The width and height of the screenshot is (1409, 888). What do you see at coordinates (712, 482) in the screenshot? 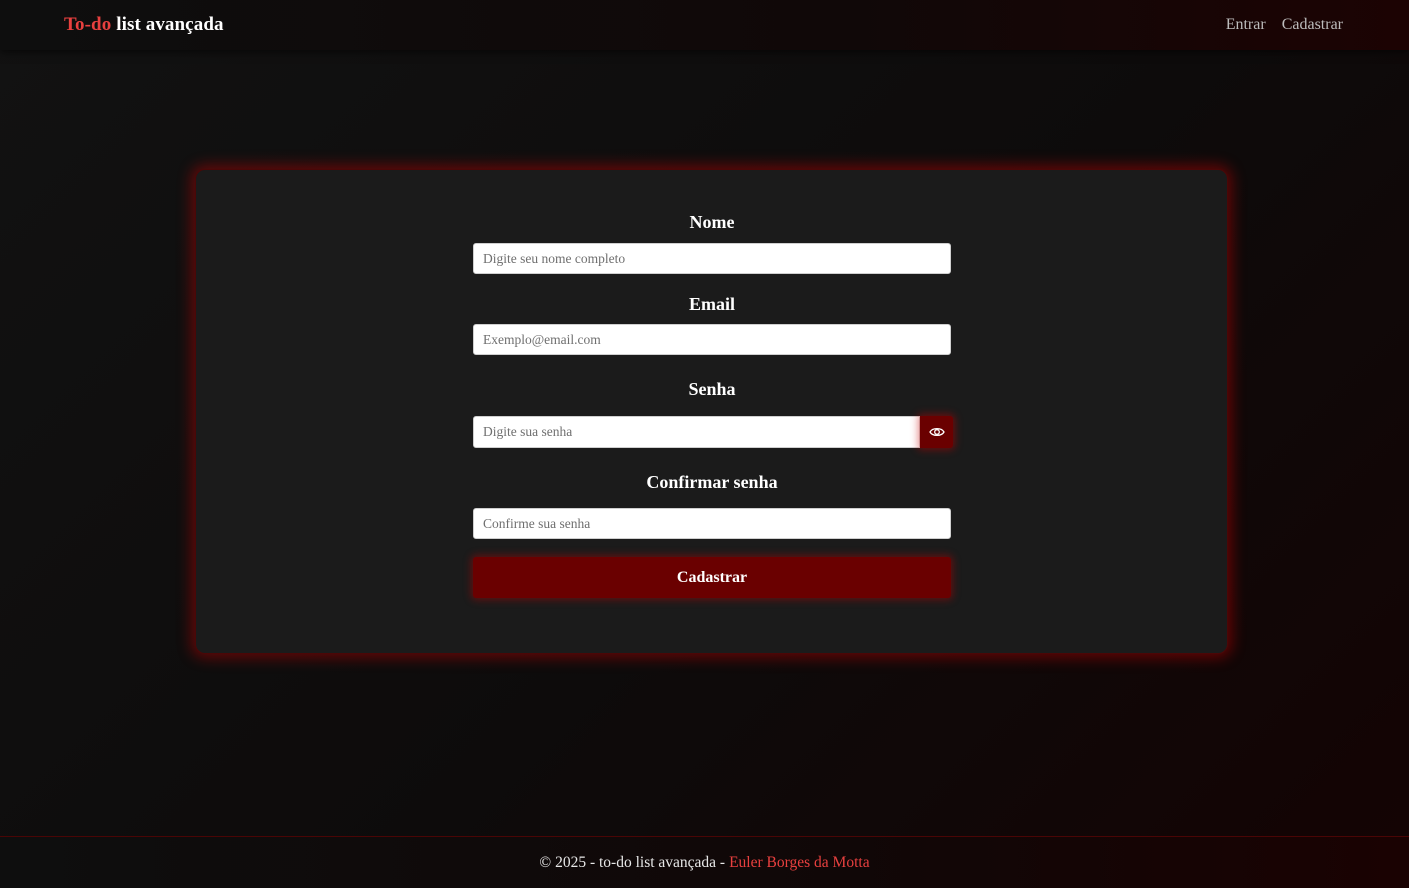
I see `confirm-password-label: Confirmar senha` at bounding box center [712, 482].